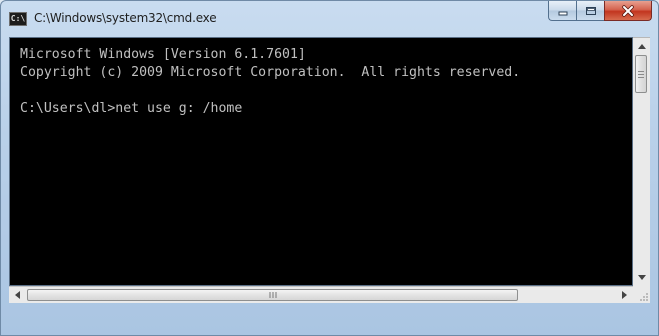  I want to click on close-icon, so click(628, 10).